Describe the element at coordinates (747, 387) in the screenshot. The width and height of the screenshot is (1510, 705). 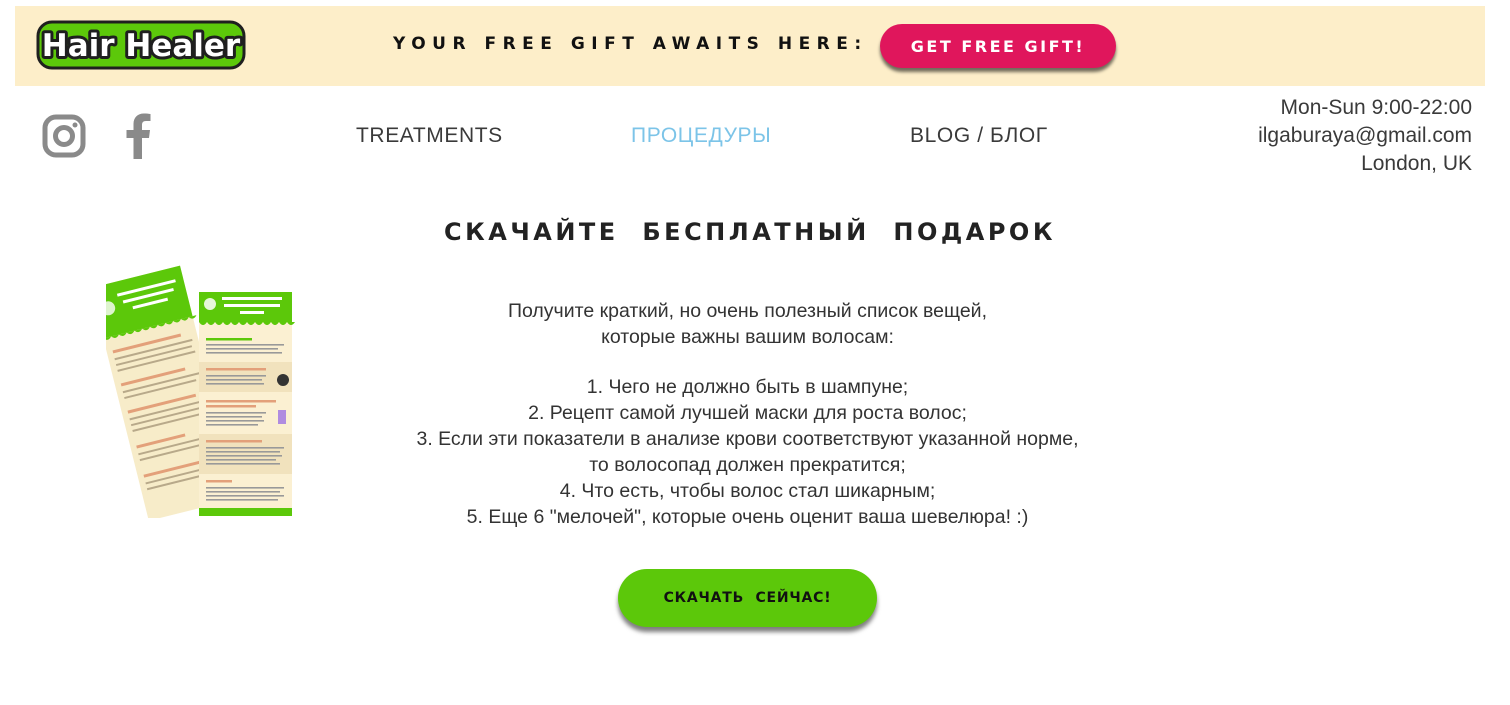
I see `list-item: 1. Чего не должно быть в шампуне;` at that location.